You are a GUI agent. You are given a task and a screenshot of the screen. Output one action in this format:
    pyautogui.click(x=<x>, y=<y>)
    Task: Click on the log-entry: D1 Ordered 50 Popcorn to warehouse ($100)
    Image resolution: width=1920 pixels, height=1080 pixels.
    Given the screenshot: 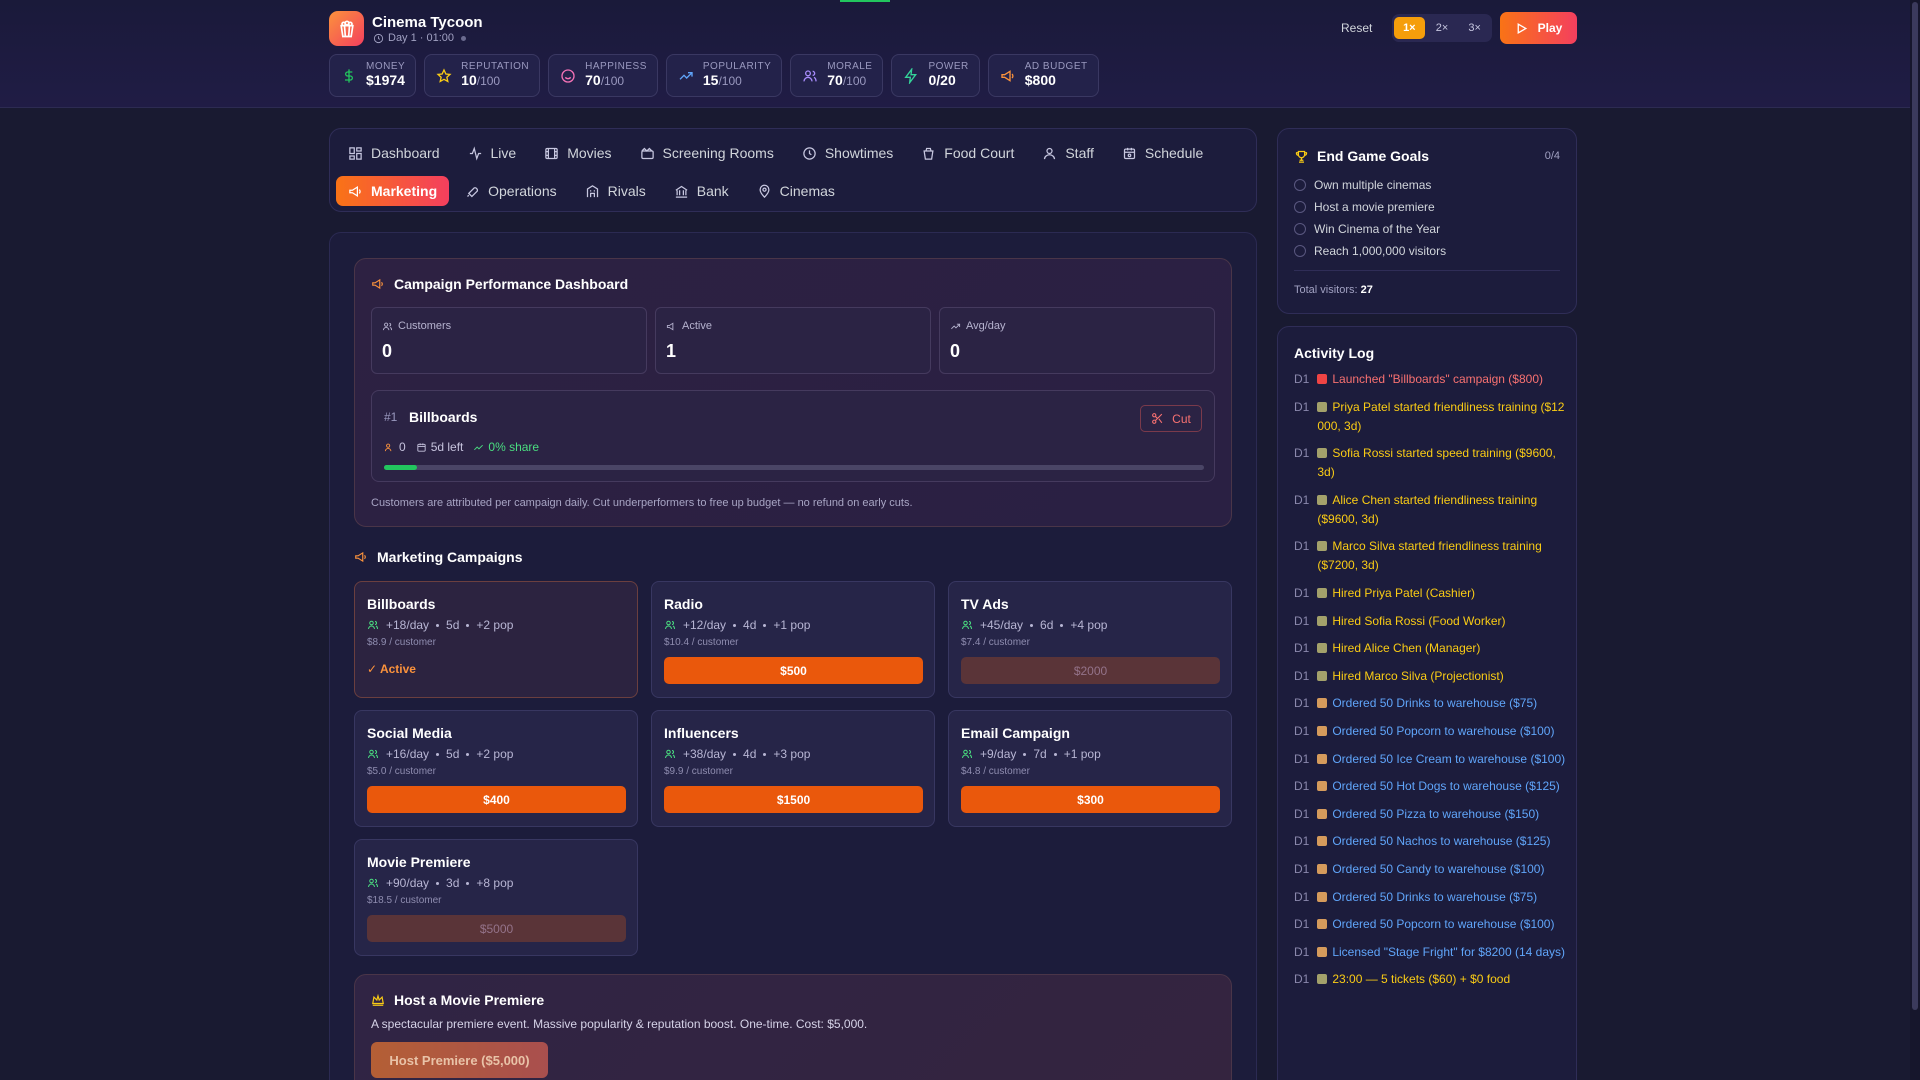 What is the action you would take?
    pyautogui.click(x=1424, y=730)
    